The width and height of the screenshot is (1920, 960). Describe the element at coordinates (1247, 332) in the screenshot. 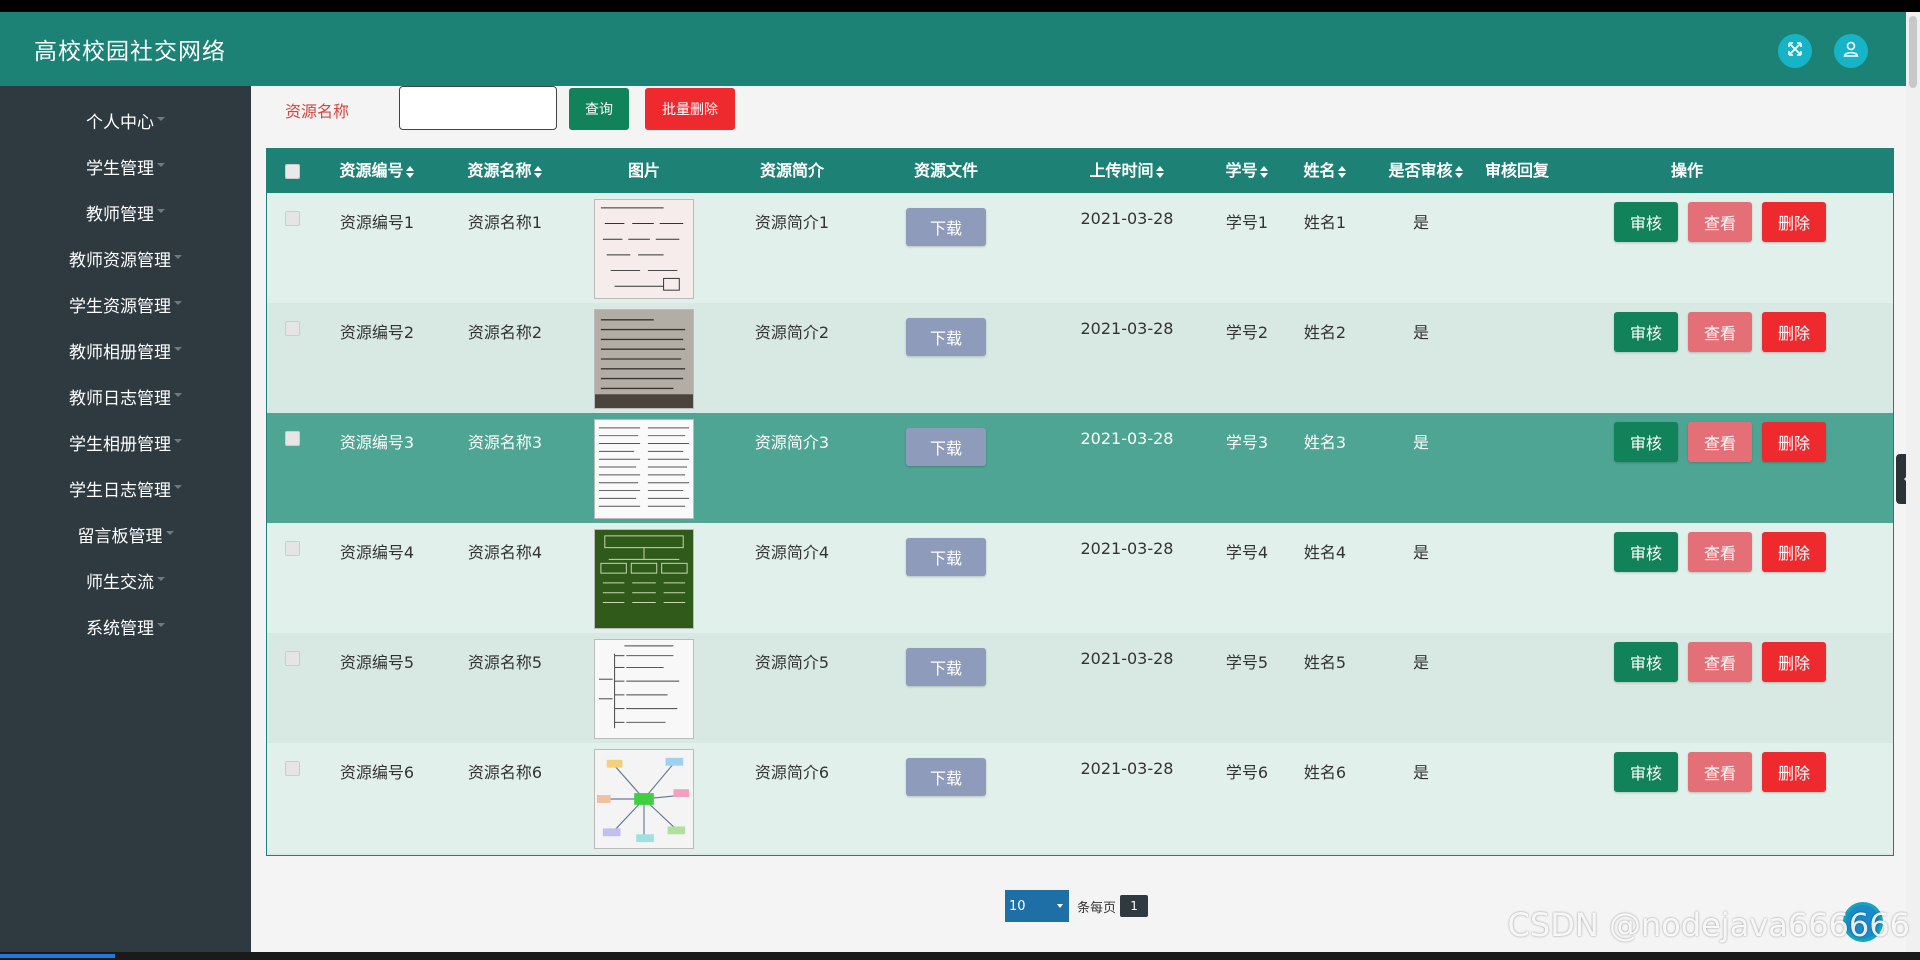

I see `cell-student-no: 学号2` at that location.